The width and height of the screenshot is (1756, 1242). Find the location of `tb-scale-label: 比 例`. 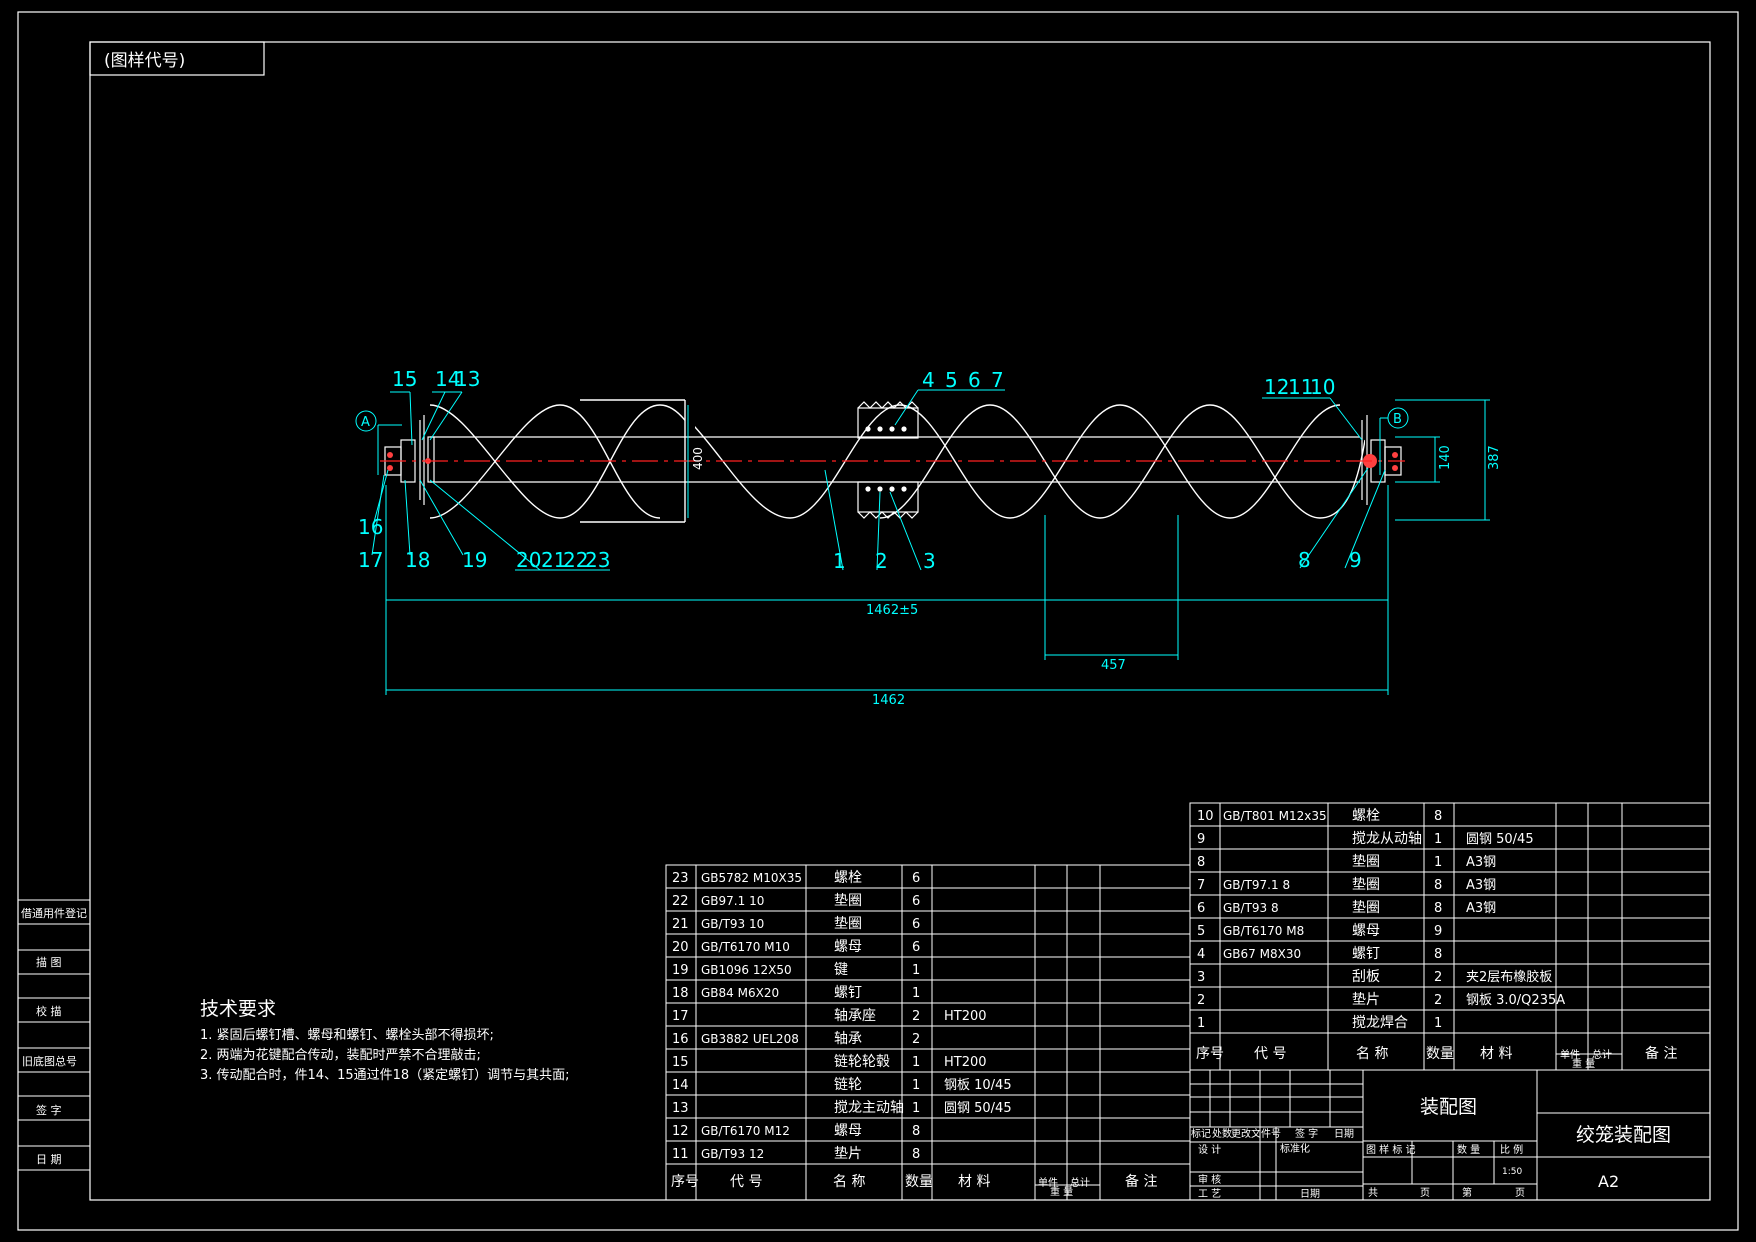

tb-scale-label: 比 例 is located at coordinates (1511, 1149).